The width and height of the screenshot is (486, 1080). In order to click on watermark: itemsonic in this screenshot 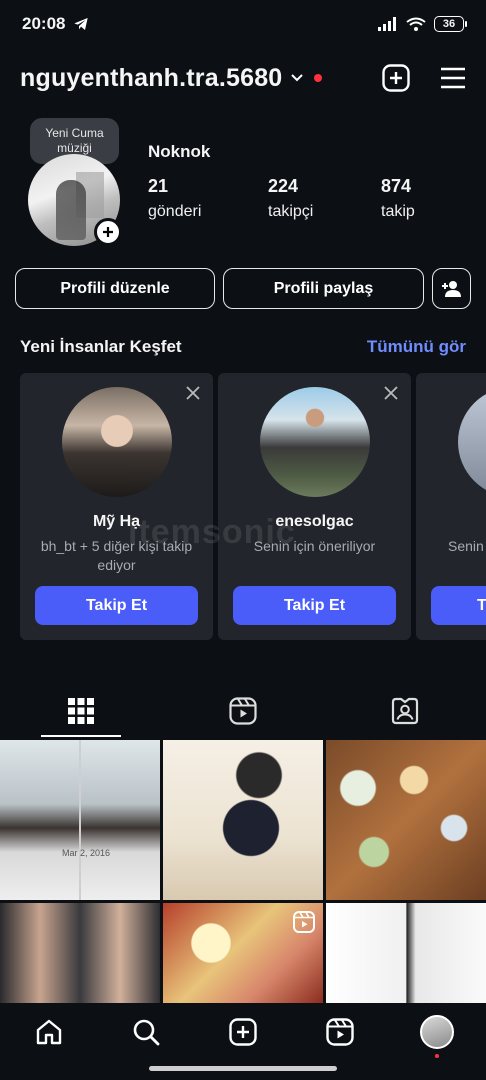, I will do `click(212, 532)`.